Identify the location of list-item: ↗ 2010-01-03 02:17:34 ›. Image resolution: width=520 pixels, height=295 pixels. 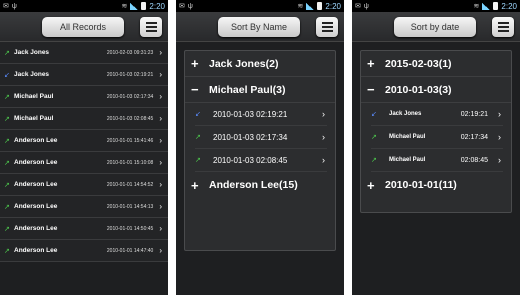
(261, 137).